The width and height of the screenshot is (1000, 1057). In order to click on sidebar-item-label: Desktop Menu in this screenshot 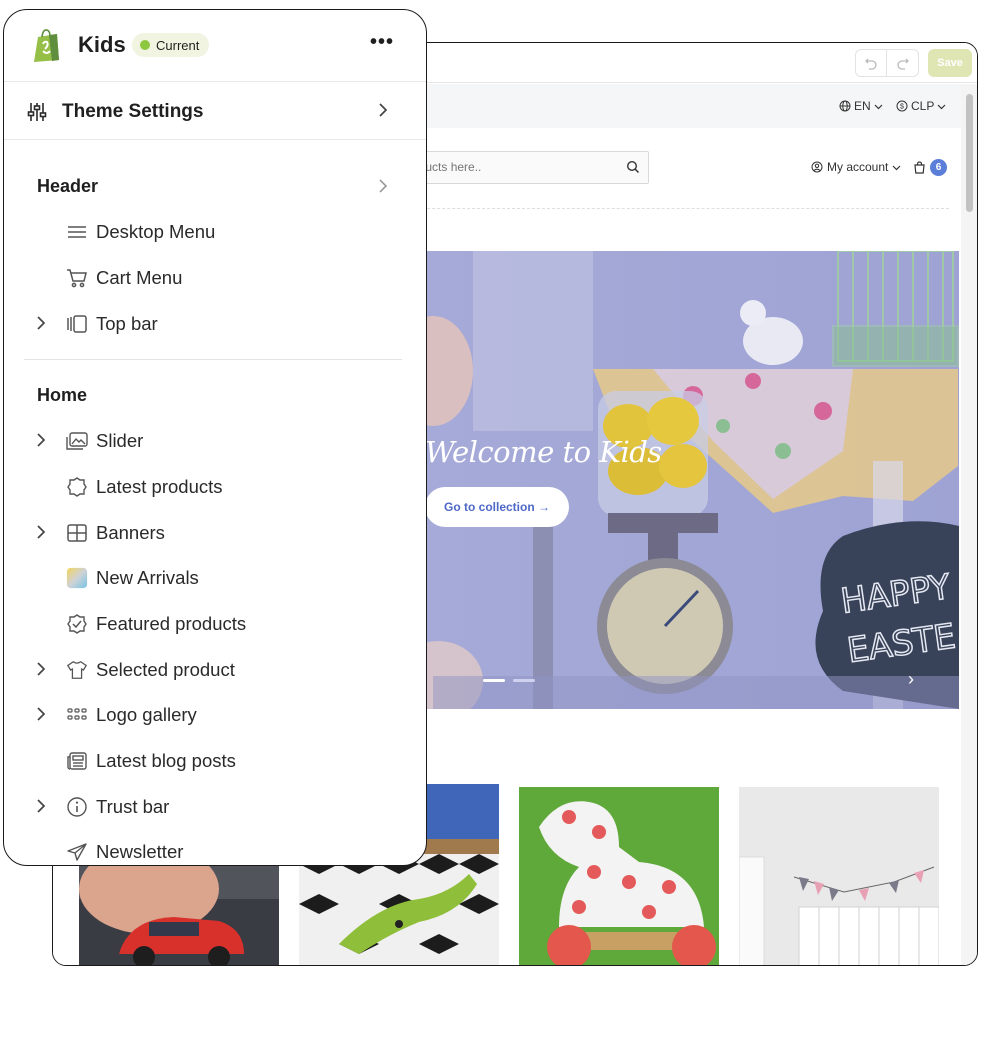, I will do `click(156, 231)`.